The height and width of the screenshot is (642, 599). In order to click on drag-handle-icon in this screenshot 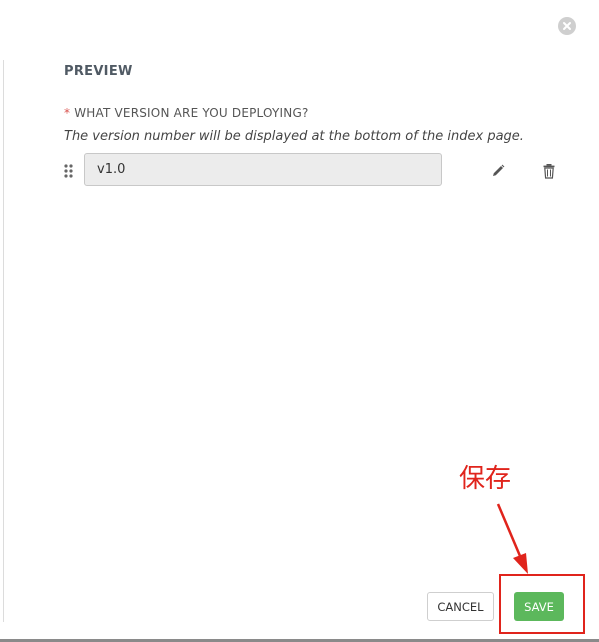, I will do `click(68, 171)`.